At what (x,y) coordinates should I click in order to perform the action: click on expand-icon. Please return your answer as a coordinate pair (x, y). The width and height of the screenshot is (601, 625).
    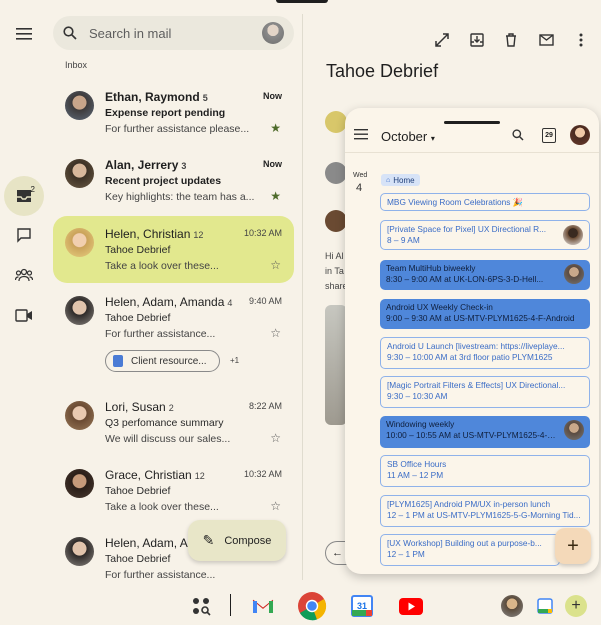
    Looking at the image, I should click on (442, 40).